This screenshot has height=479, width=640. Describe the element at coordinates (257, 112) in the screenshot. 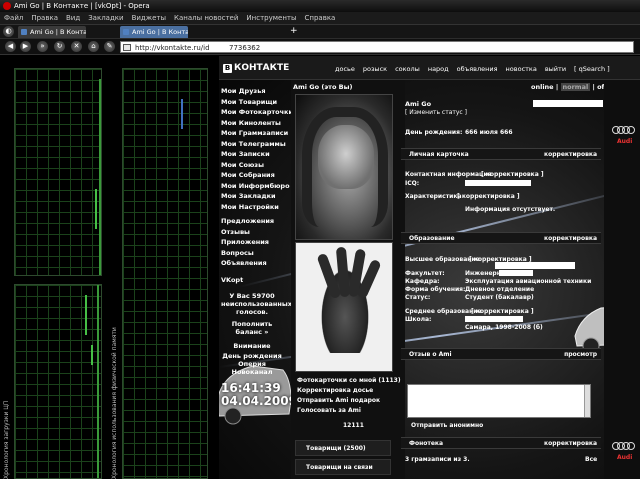

I see `menu-photos: Мои Фотокарточки` at that location.